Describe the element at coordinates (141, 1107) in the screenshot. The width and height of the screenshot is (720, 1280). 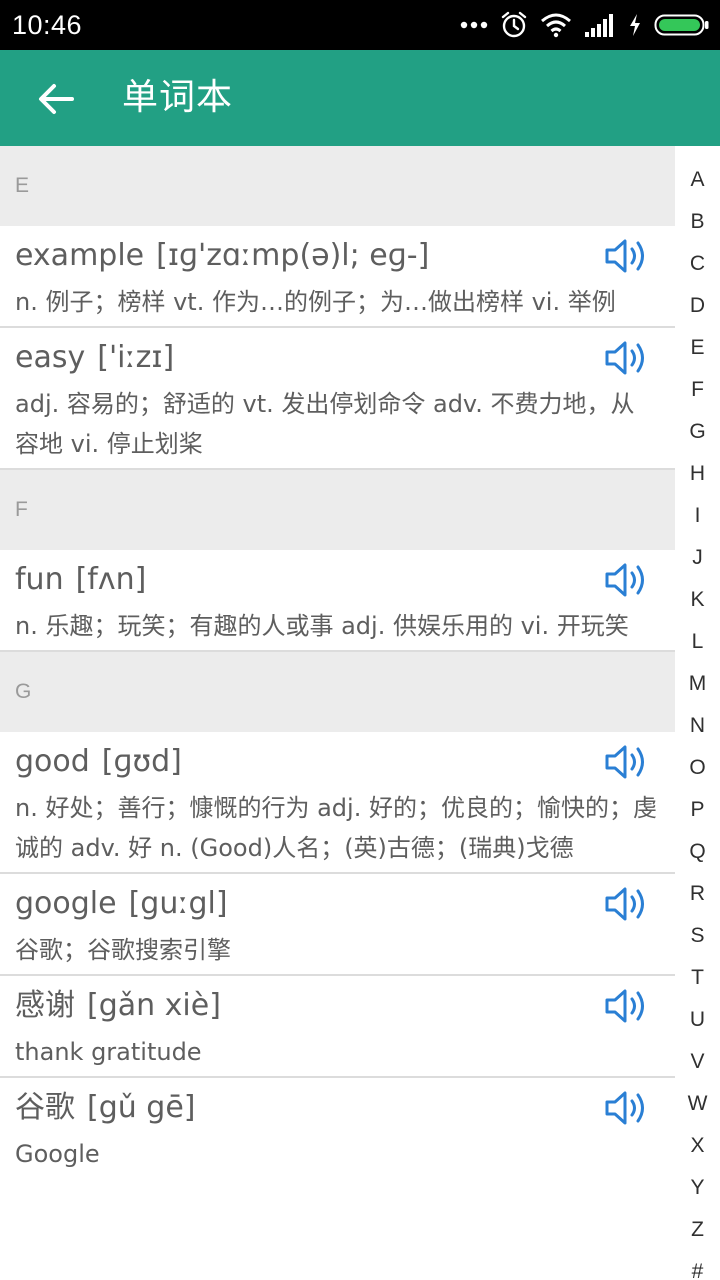
I see `entry-phonetic: [gǔ gē]` at that location.